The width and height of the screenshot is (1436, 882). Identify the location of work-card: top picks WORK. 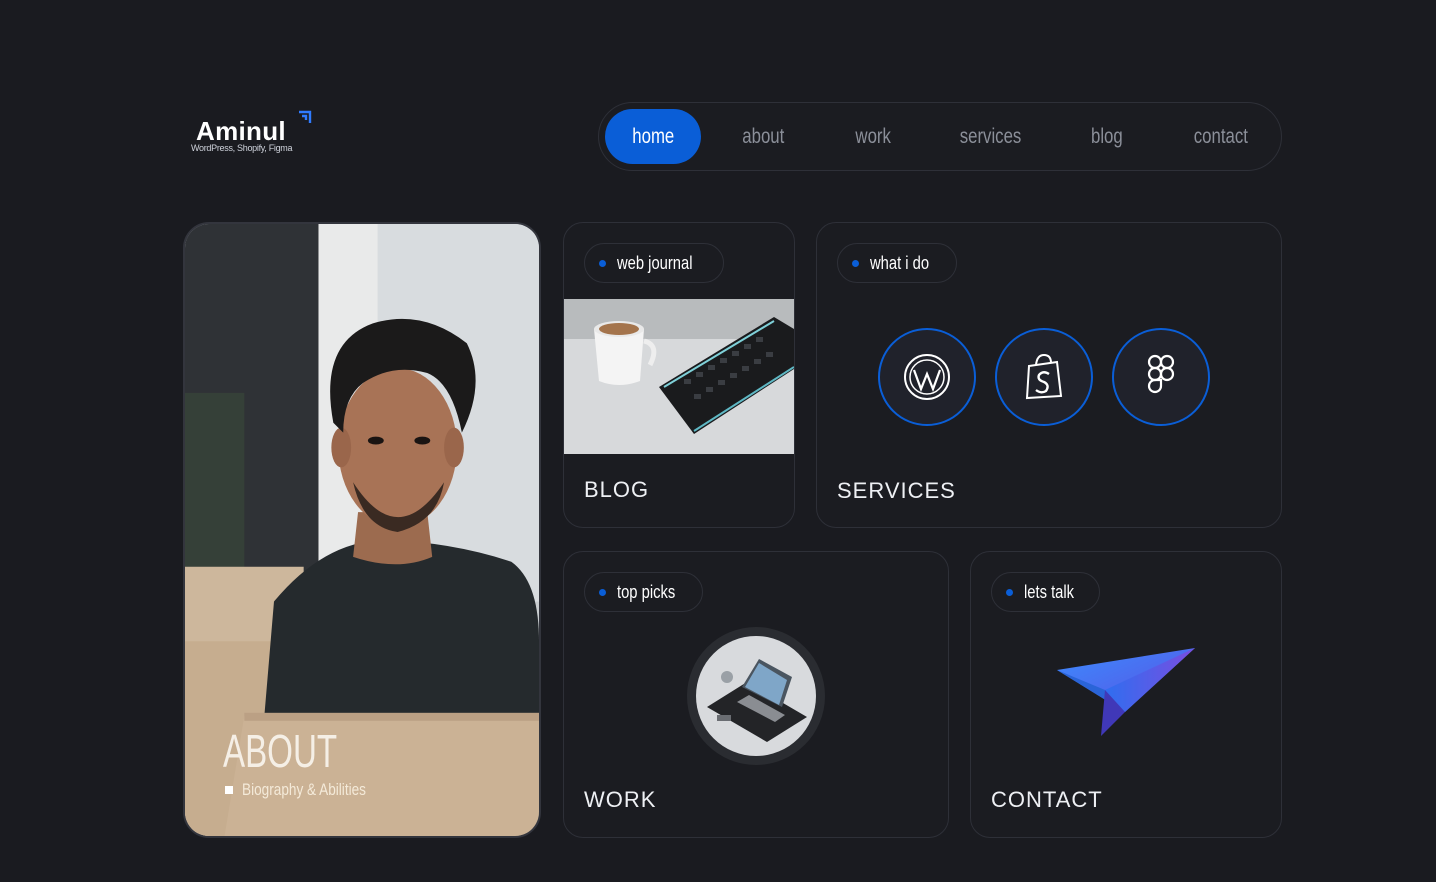
(756, 694).